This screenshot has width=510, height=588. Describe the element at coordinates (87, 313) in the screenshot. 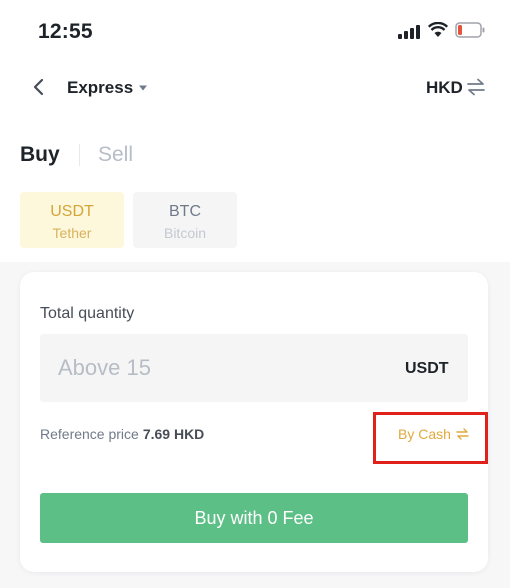

I see `quantity-label: Total quantity` at that location.